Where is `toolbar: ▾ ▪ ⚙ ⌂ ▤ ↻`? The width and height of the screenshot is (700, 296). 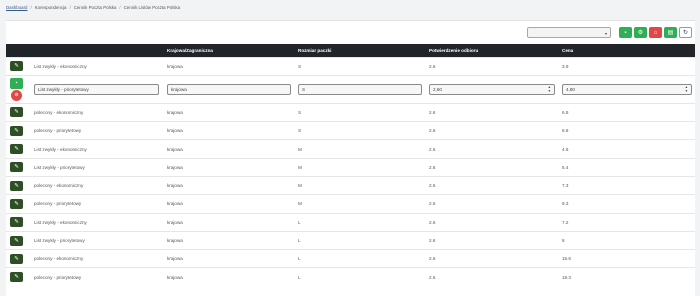
toolbar: ▾ ▪ ⚙ ⌂ ▤ ↻ is located at coordinates (609, 32).